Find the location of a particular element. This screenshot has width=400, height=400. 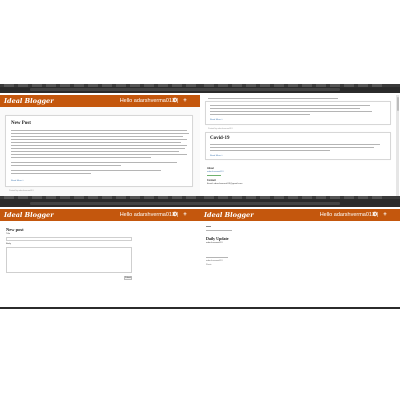

about-link: adarshverma013 is located at coordinates (215, 172).